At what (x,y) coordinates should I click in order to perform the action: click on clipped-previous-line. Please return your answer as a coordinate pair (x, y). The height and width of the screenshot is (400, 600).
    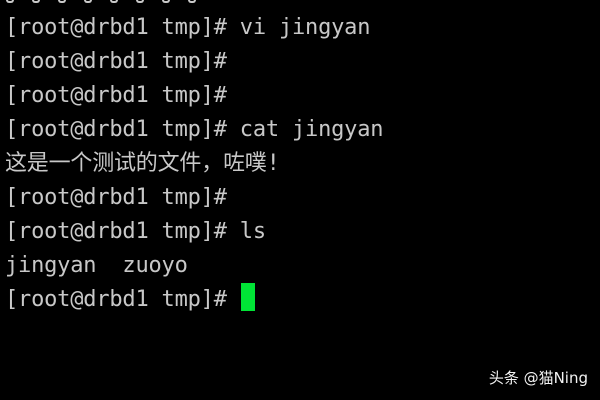
    Looking at the image, I should click on (119, 1).